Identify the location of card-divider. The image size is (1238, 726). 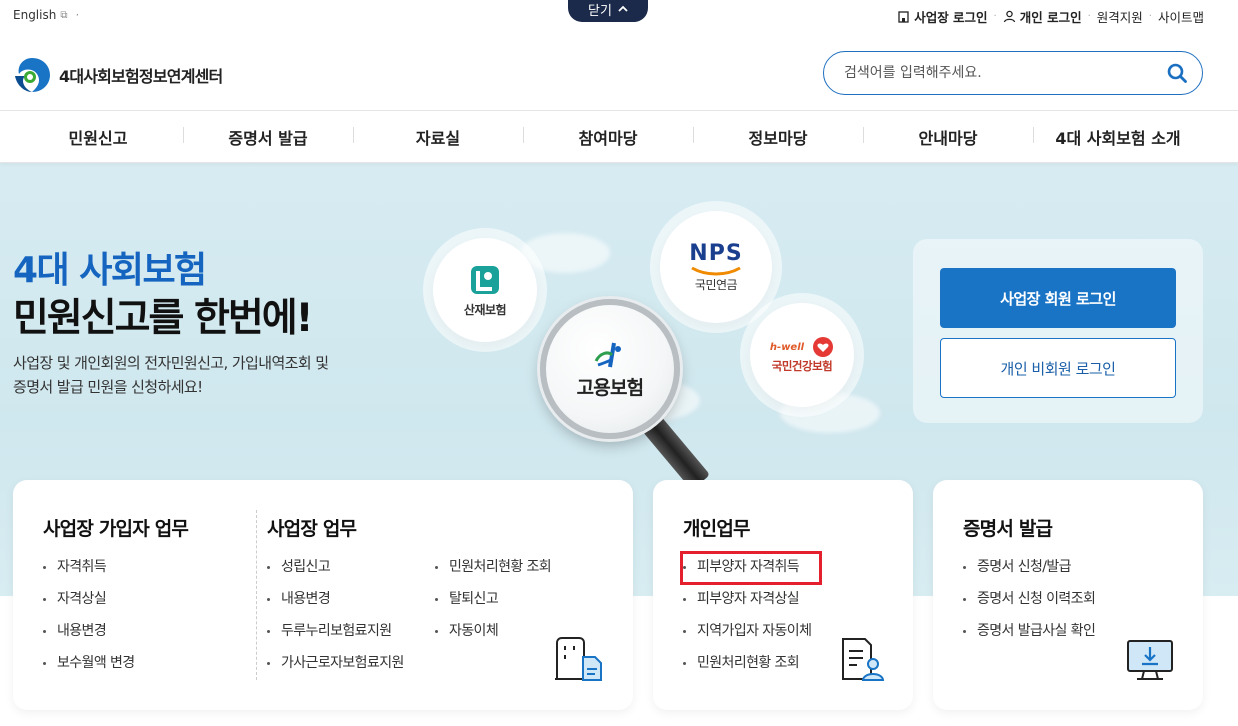
(256, 595).